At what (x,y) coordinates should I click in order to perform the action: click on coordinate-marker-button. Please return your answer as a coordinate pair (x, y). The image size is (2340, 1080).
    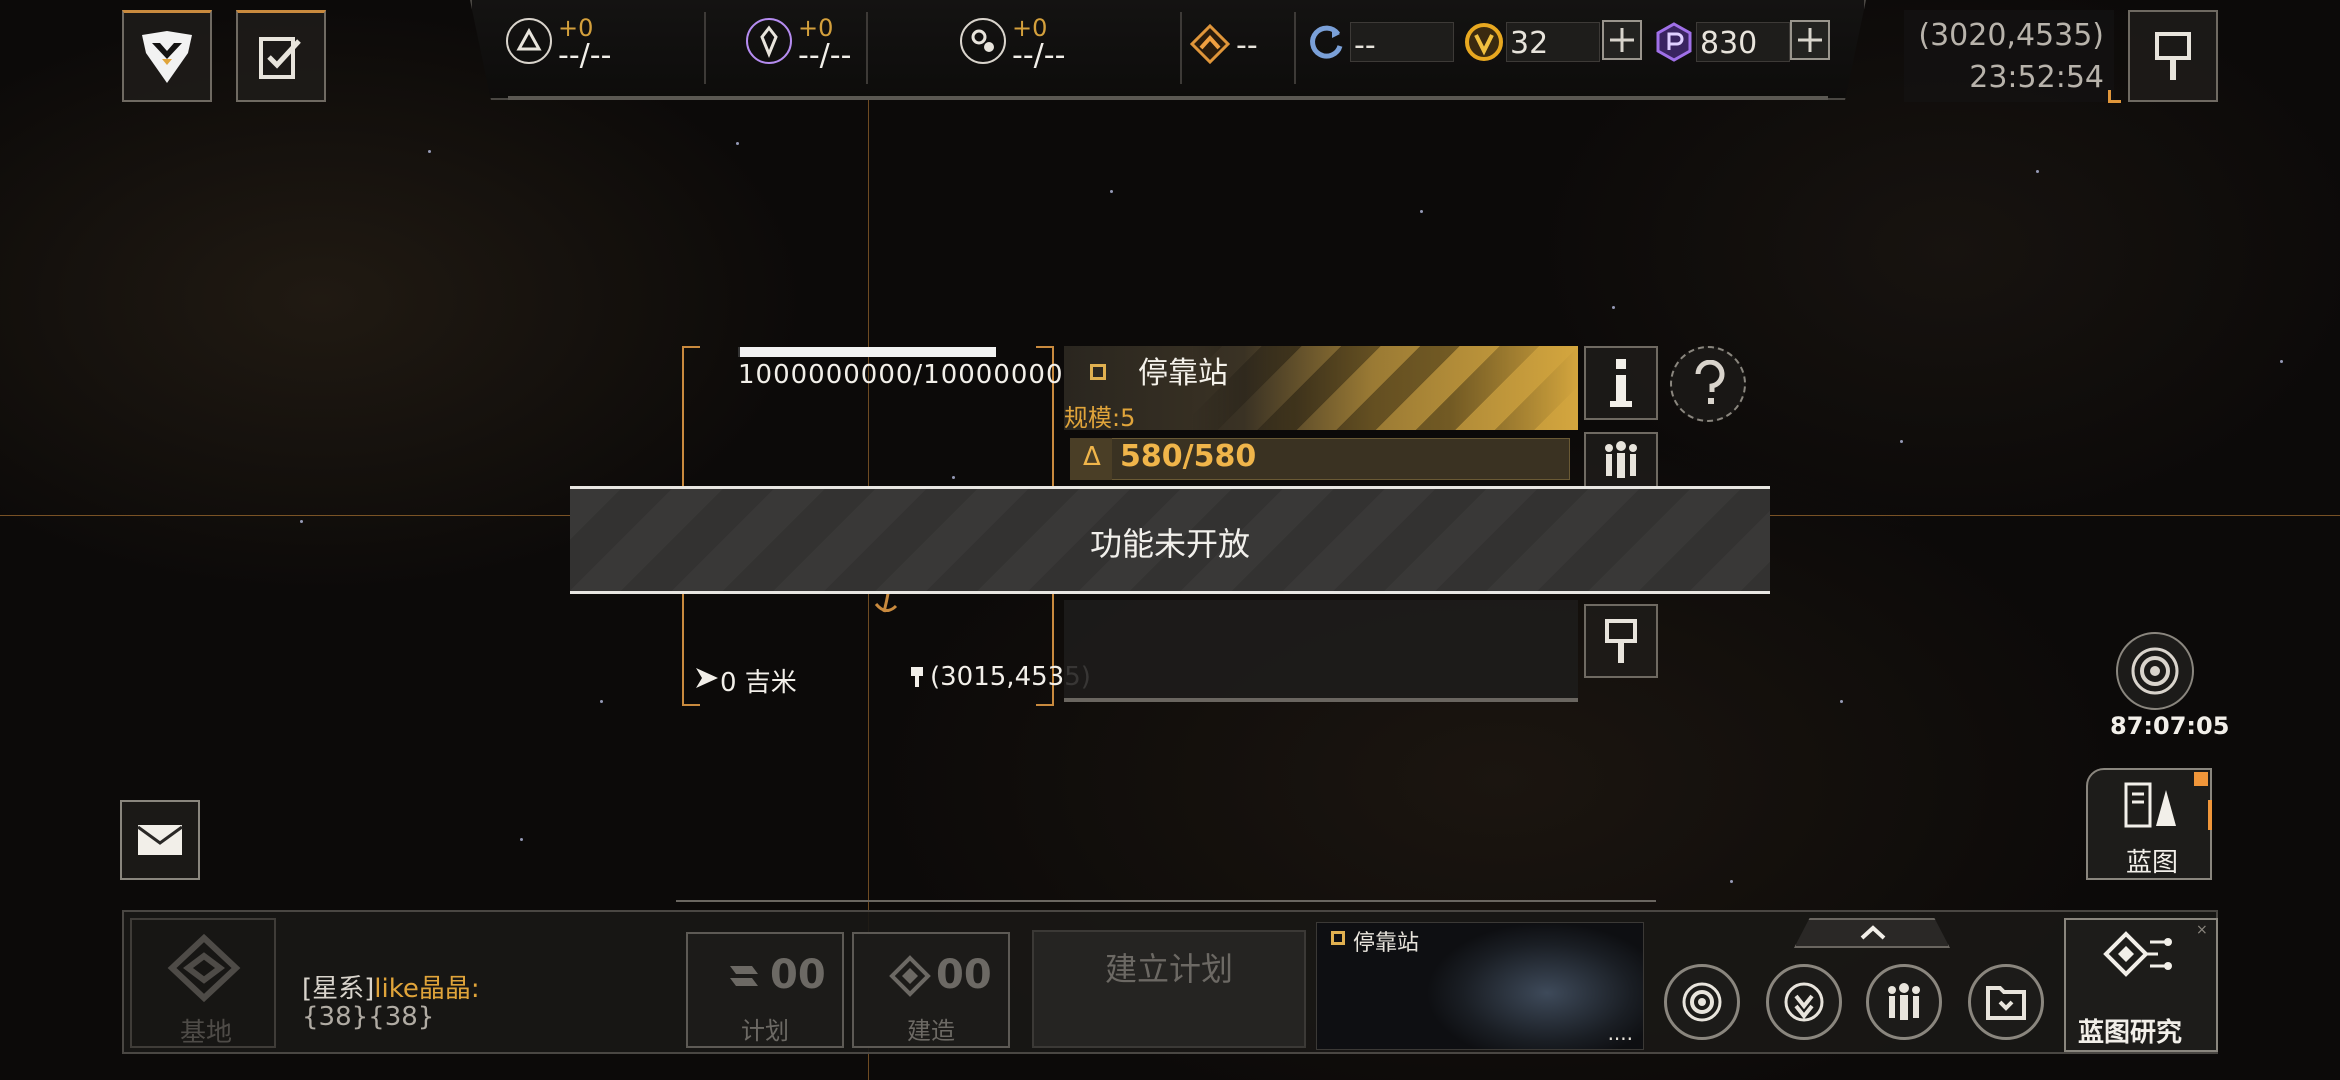
    Looking at the image, I should click on (2173, 56).